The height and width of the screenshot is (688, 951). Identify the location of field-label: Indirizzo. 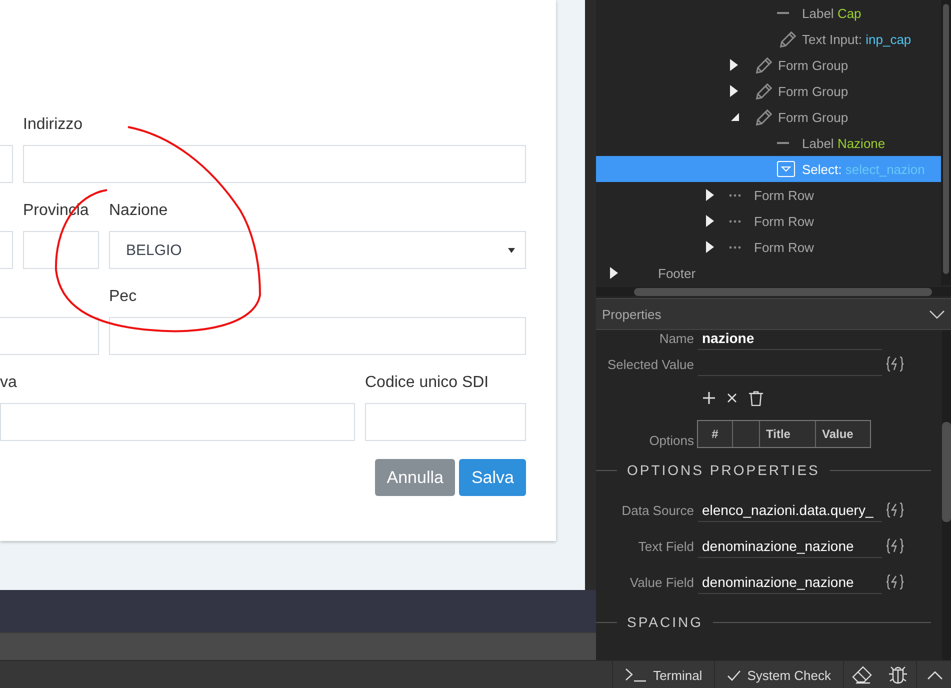
(53, 125).